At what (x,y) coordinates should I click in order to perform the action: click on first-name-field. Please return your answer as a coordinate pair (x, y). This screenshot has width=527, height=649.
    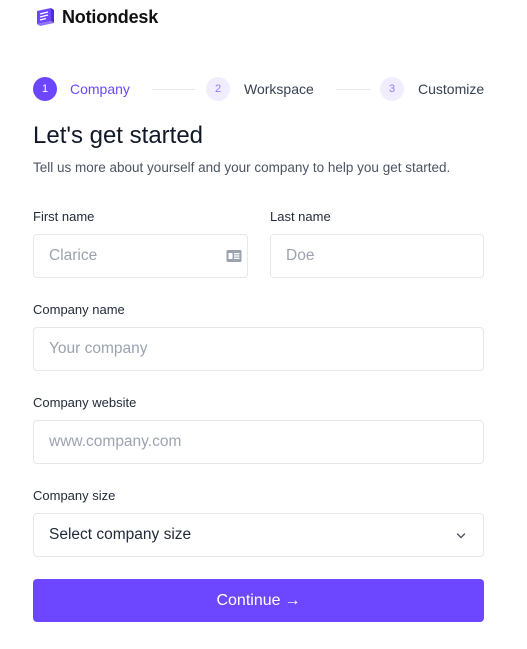
    Looking at the image, I should click on (140, 256).